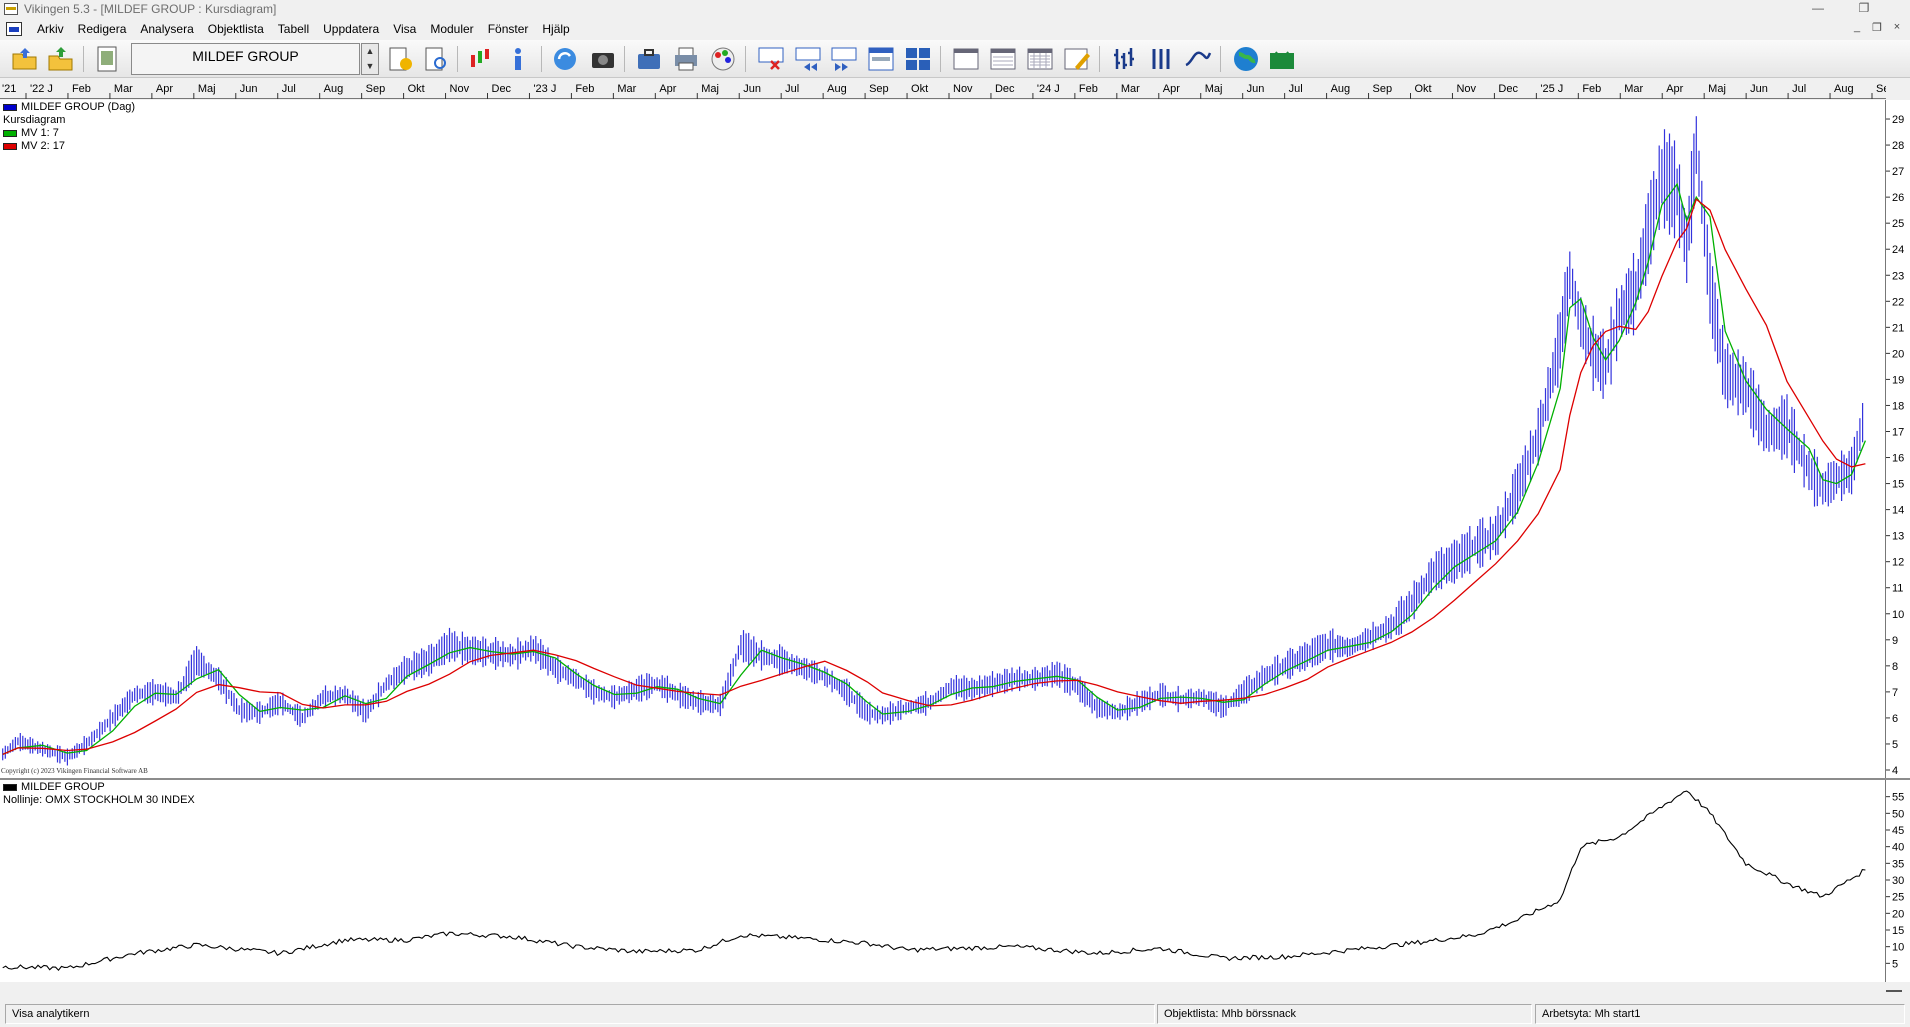 The image size is (1910, 1027). What do you see at coordinates (14, 29) in the screenshot?
I see `document-icon` at bounding box center [14, 29].